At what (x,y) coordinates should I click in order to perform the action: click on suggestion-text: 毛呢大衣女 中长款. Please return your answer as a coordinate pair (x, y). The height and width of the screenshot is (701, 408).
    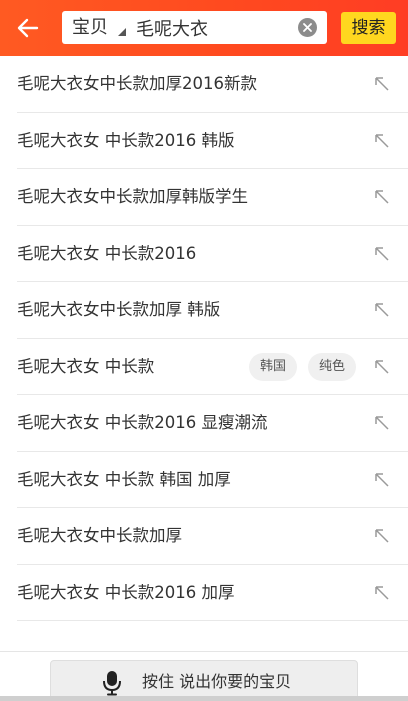
    Looking at the image, I should click on (86, 366).